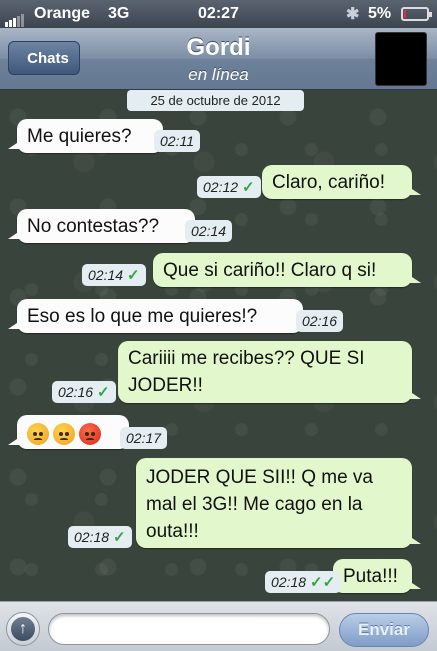  What do you see at coordinates (401, 59) in the screenshot?
I see `contact-avatar` at bounding box center [401, 59].